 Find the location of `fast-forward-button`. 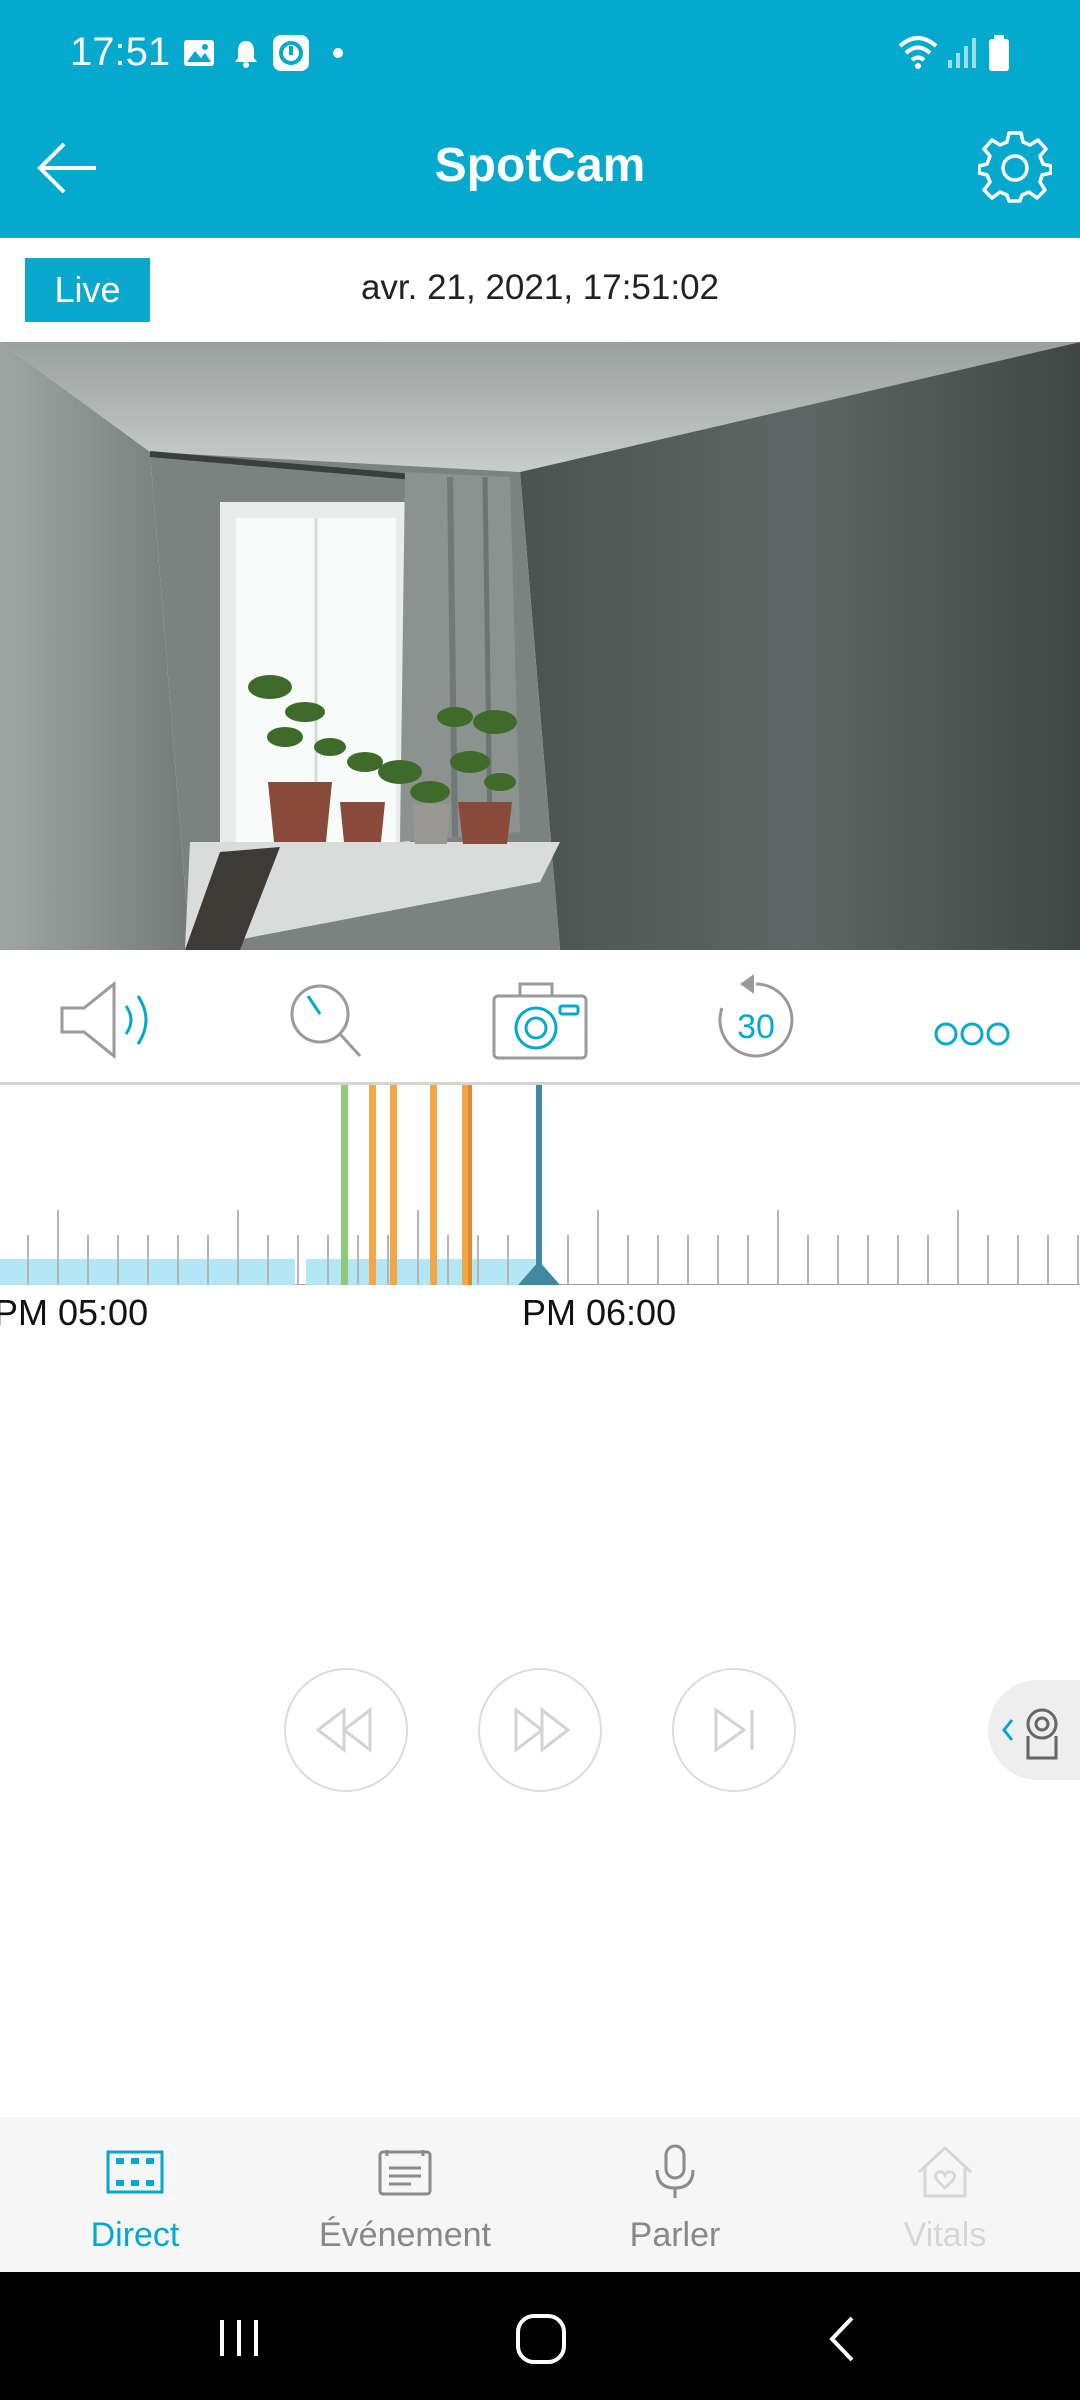

fast-forward-button is located at coordinates (540, 1730).